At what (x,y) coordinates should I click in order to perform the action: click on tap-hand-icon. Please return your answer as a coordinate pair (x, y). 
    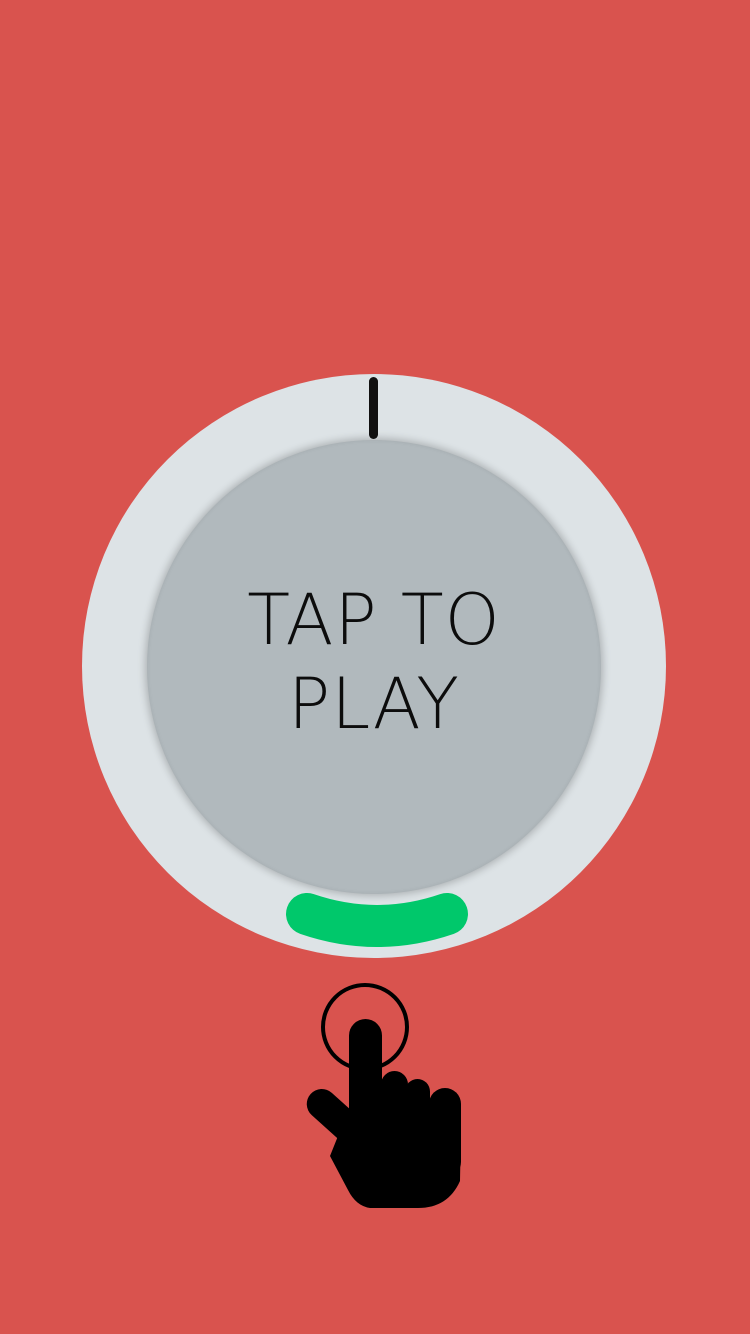
    Looking at the image, I should click on (383, 1095).